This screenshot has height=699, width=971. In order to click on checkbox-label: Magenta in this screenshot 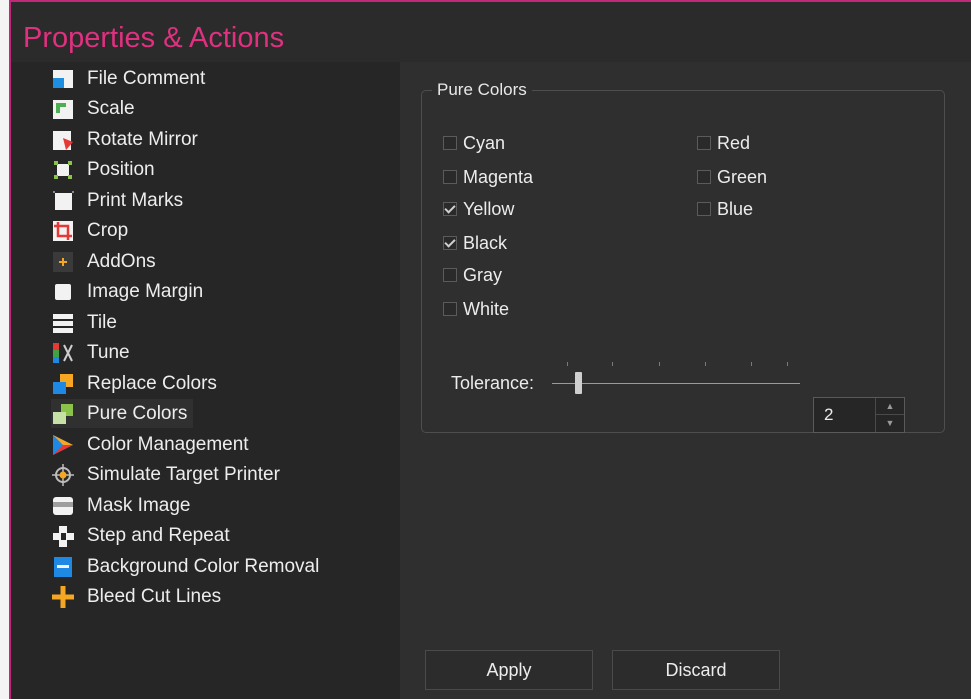, I will do `click(498, 176)`.